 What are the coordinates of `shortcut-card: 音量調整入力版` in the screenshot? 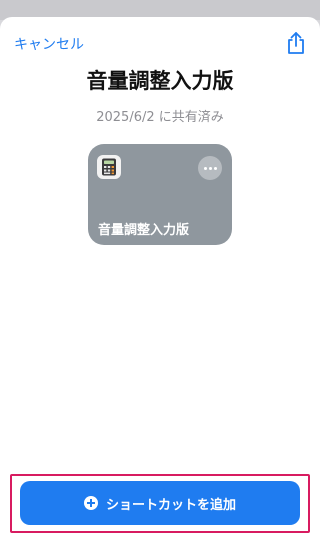 It's located at (160, 194).